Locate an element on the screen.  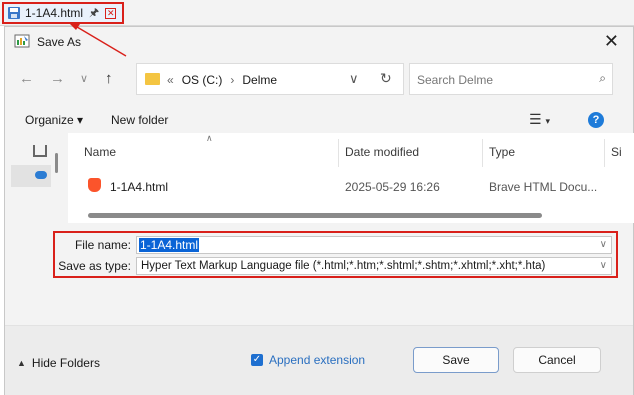
folder-icon is located at coordinates (152, 79).